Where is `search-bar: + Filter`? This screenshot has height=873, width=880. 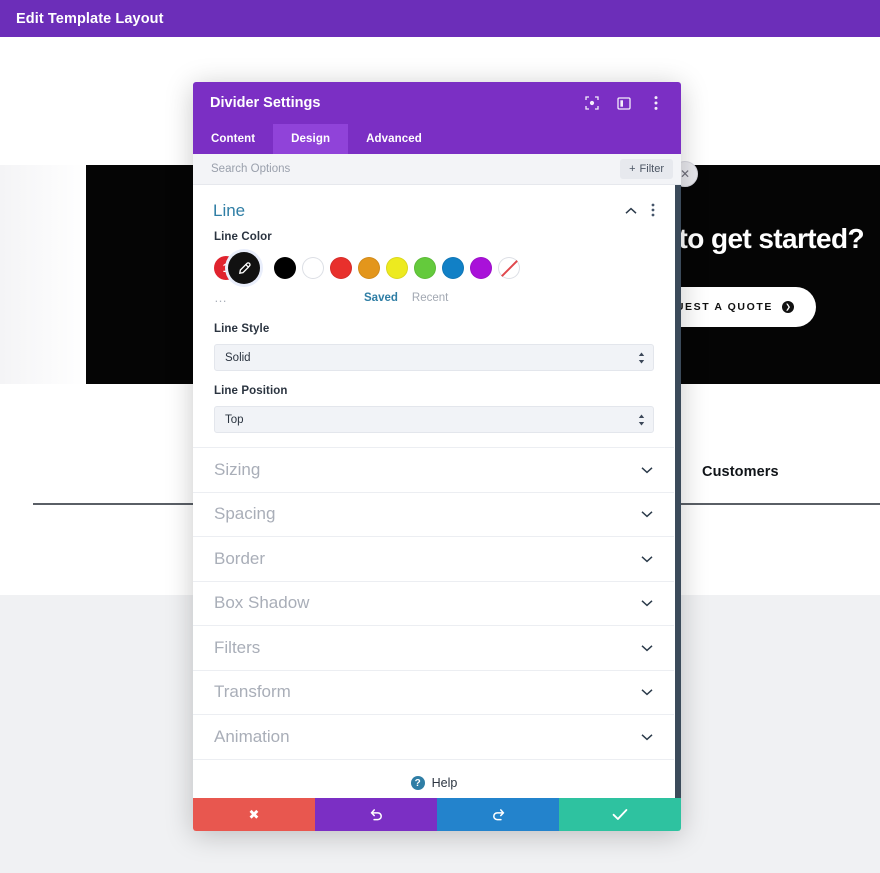 search-bar: + Filter is located at coordinates (437, 169).